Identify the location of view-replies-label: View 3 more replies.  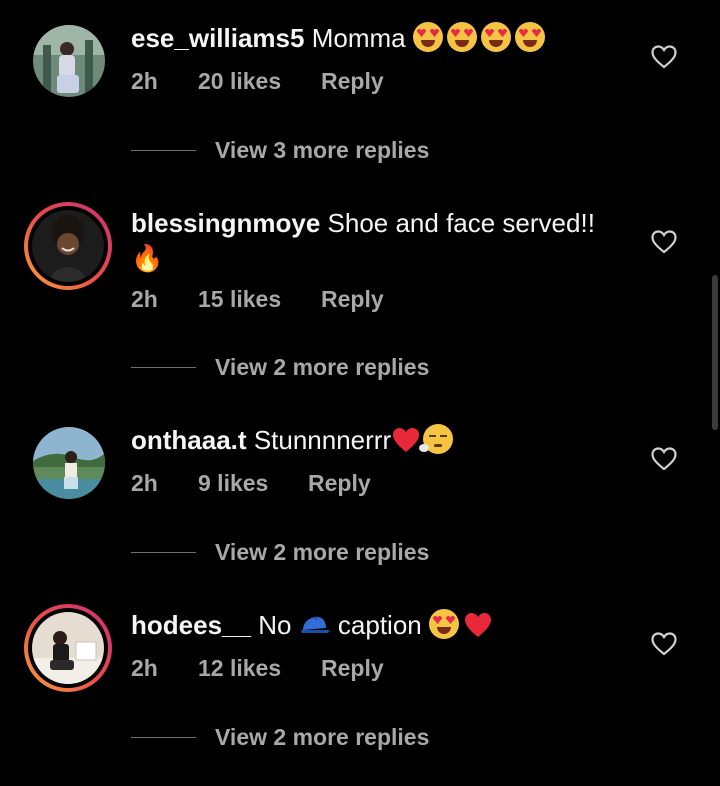
(322, 150).